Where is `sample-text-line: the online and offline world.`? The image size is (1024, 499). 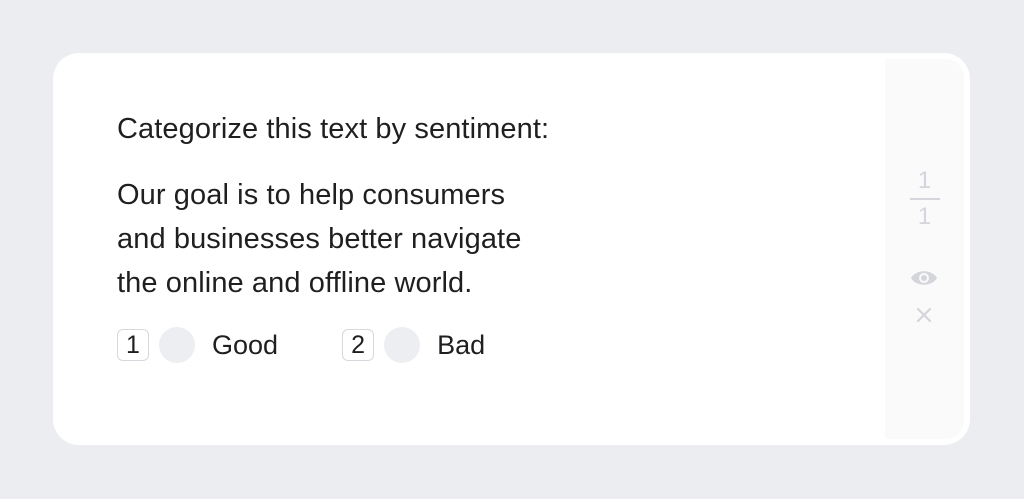
sample-text-line: the online and offline world. is located at coordinates (295, 283).